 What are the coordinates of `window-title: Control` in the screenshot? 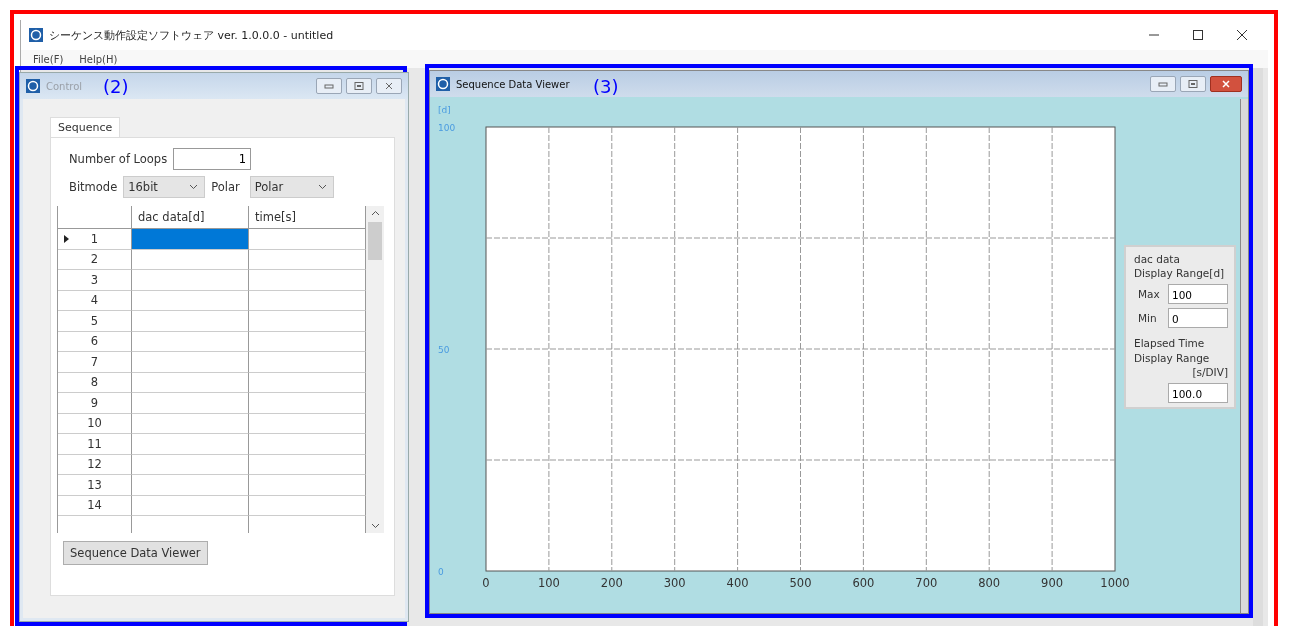 It's located at (64, 86).